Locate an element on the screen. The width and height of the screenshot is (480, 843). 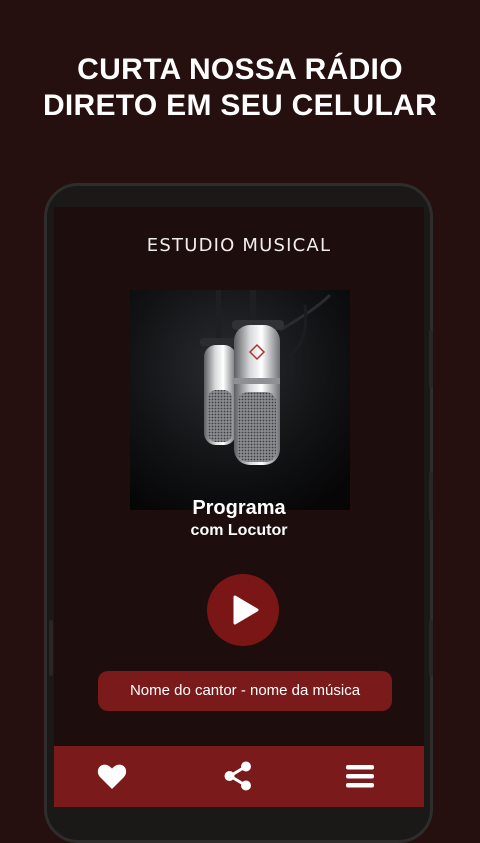
program-subtitle: com Locutor is located at coordinates (239, 530).